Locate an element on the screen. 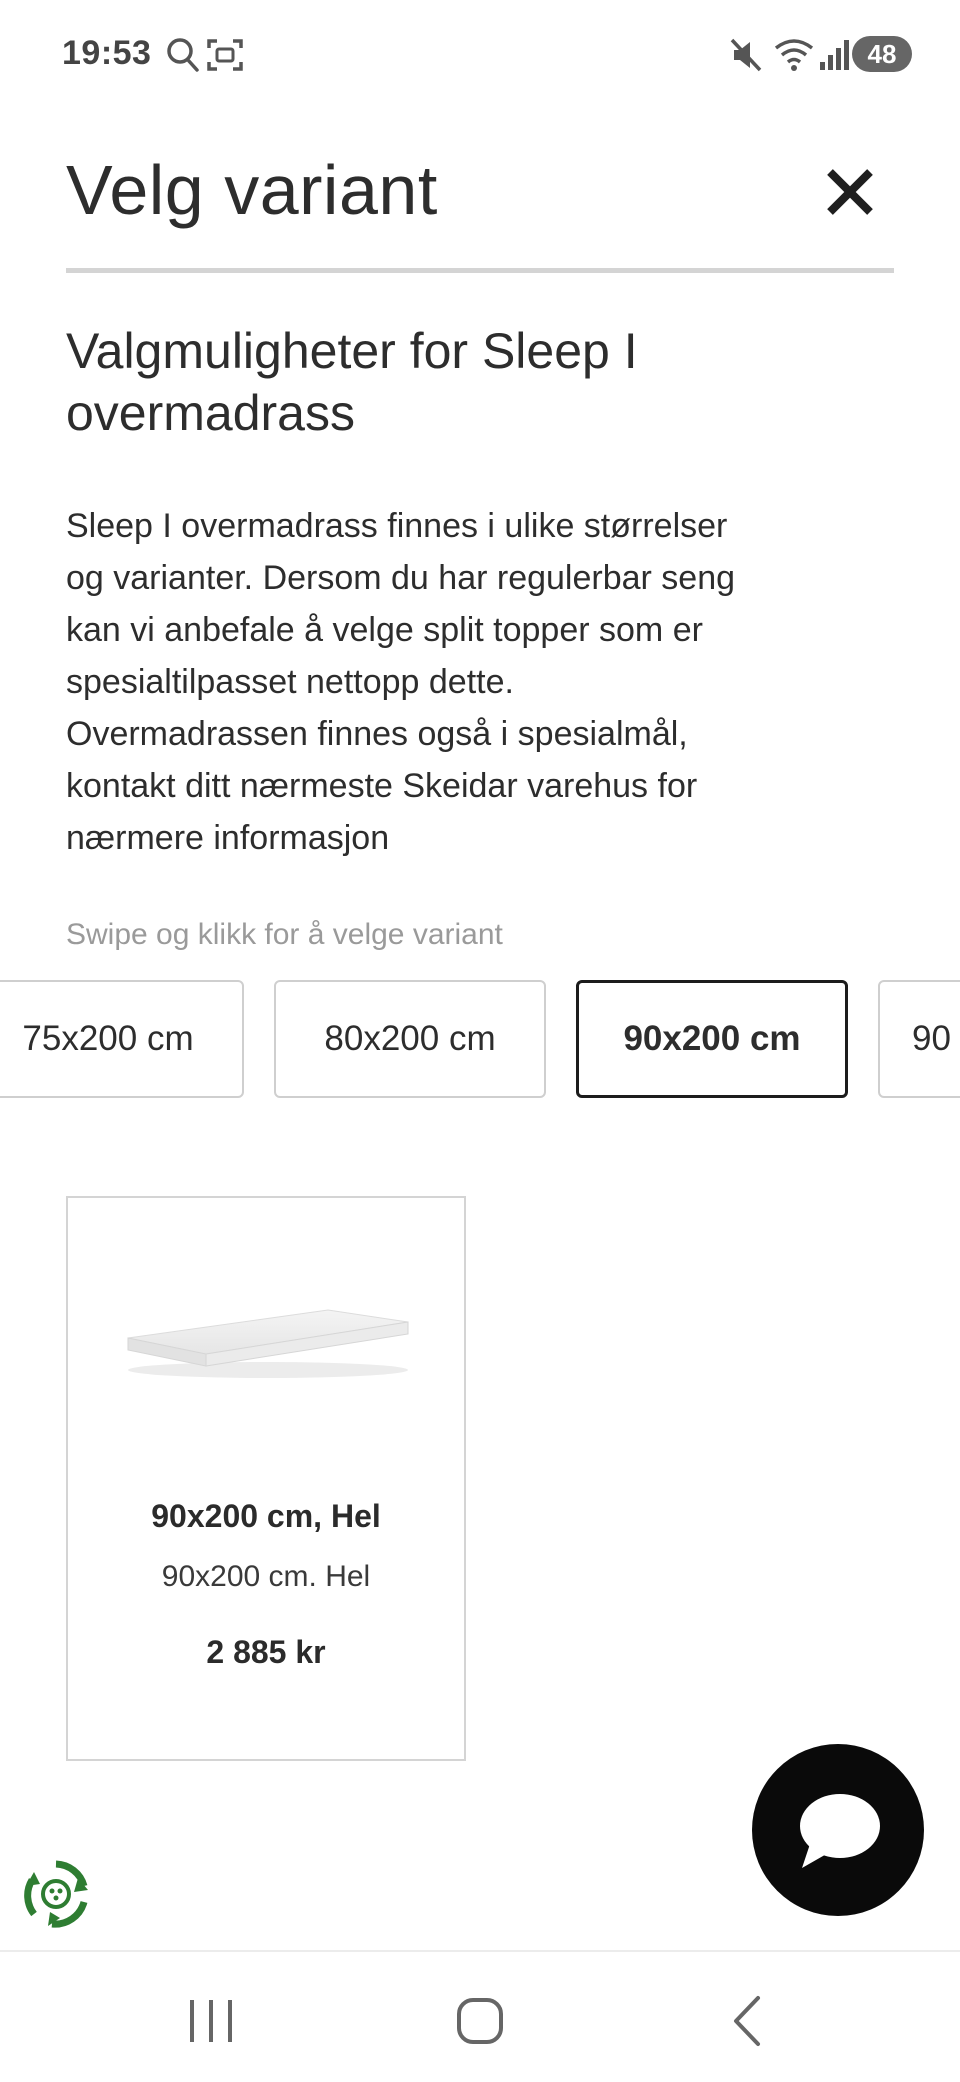 The height and width of the screenshot is (2082, 960). variant-option-75x200: 75x200 cm is located at coordinates (122, 1039).